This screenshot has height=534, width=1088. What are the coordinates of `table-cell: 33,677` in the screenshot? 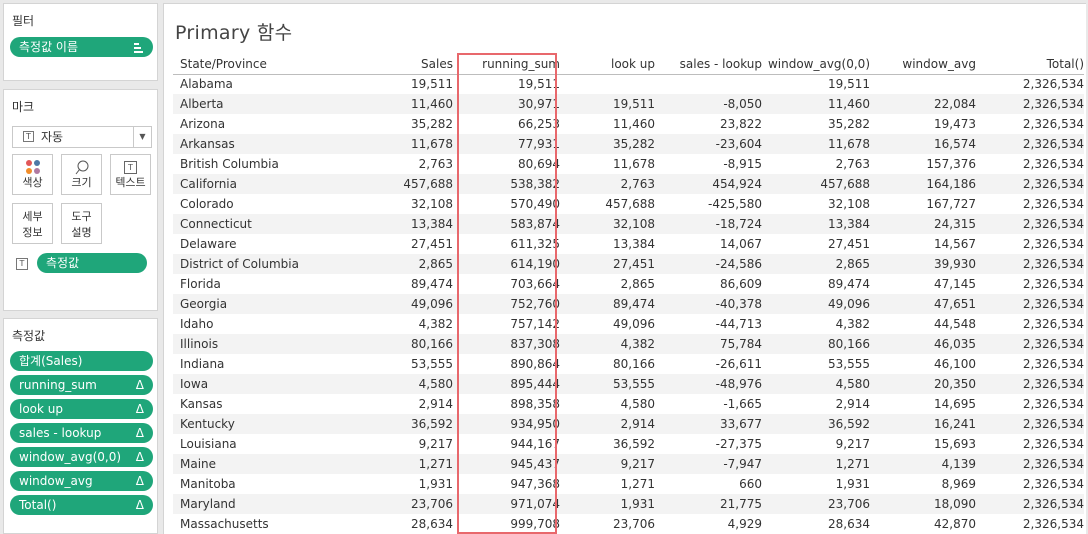 It's located at (708, 424).